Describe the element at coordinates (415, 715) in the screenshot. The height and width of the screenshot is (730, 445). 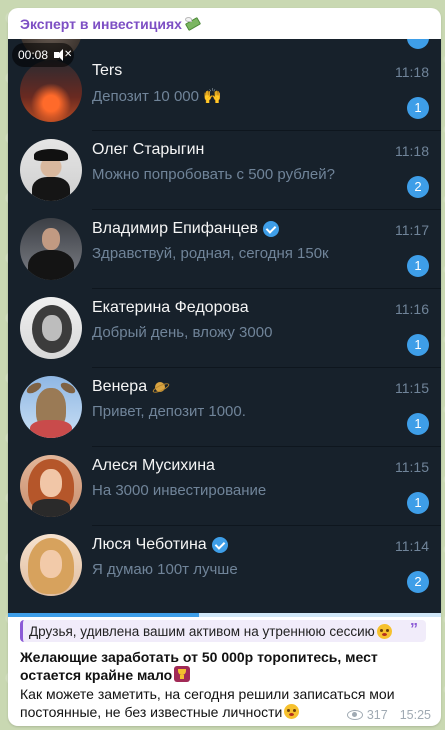
I see `message-time: 15:25` at that location.